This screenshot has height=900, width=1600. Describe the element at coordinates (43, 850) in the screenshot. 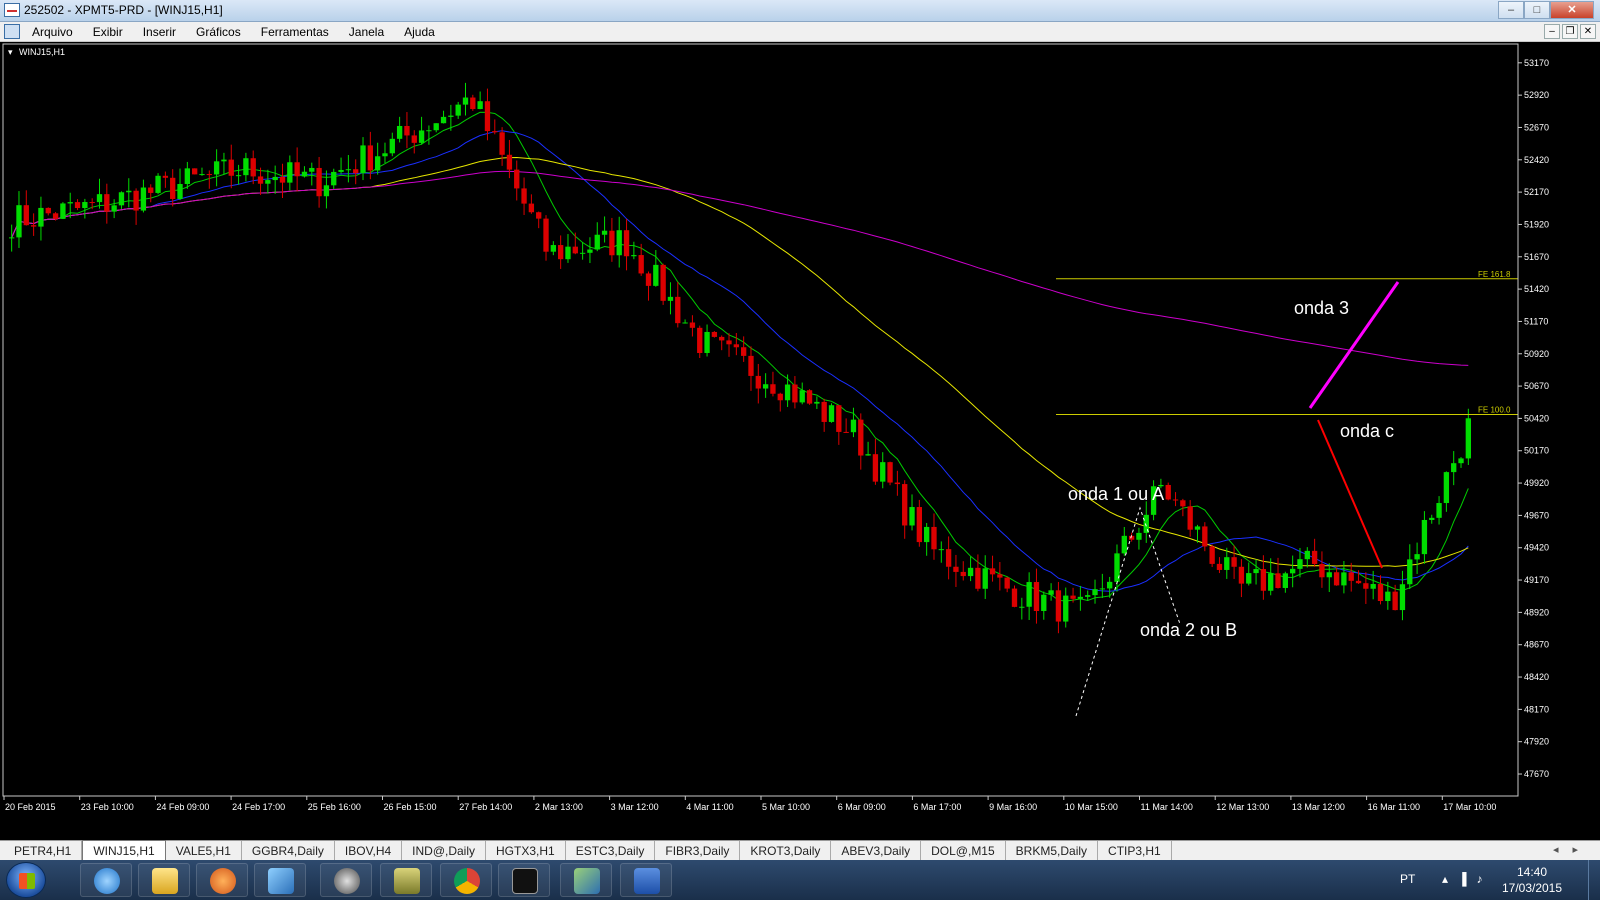

I see `tab-petr4: PETR4,H1` at that location.